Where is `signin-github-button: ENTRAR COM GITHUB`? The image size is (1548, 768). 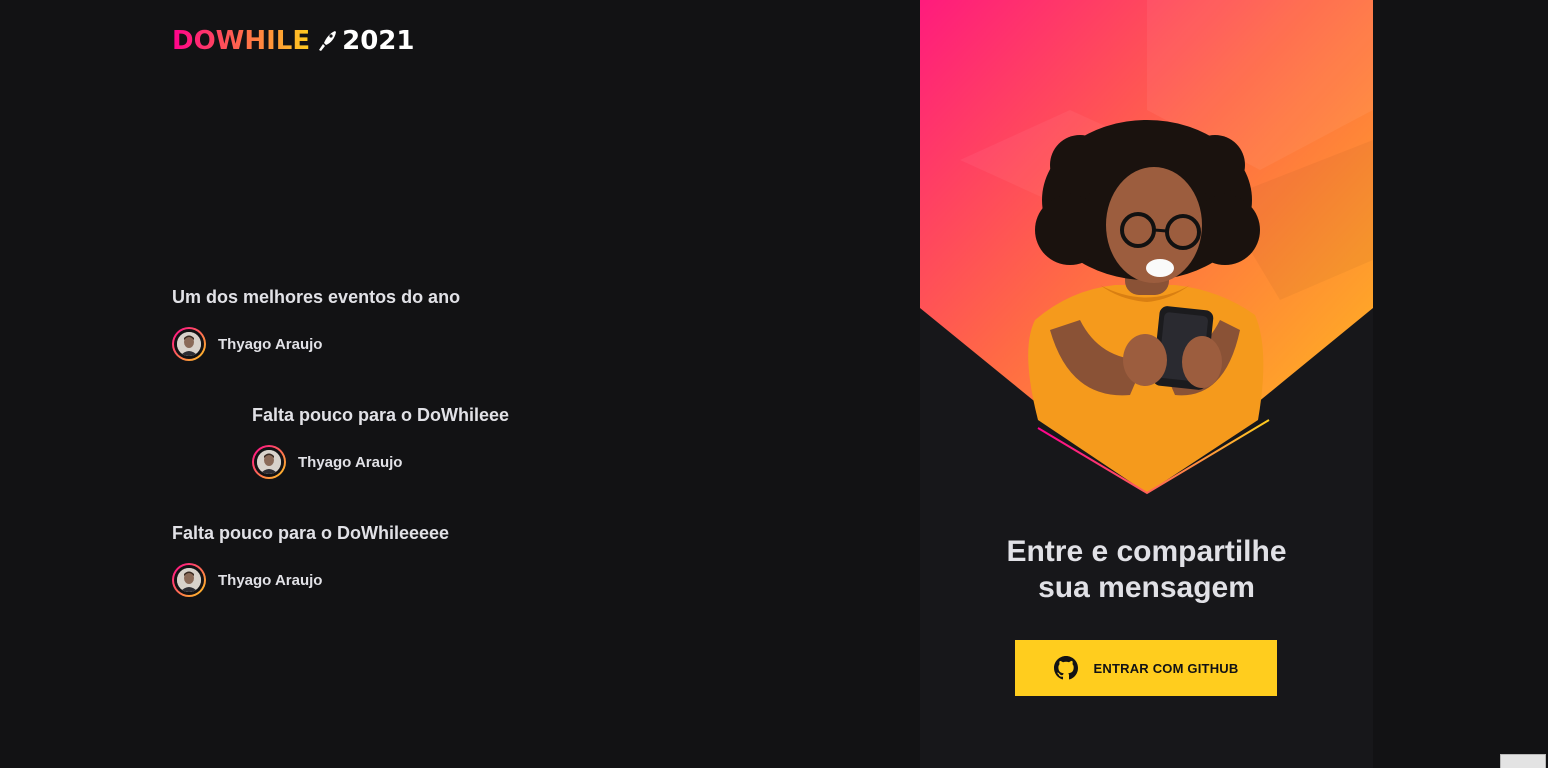
signin-github-button: ENTRAR COM GITHUB is located at coordinates (1146, 668).